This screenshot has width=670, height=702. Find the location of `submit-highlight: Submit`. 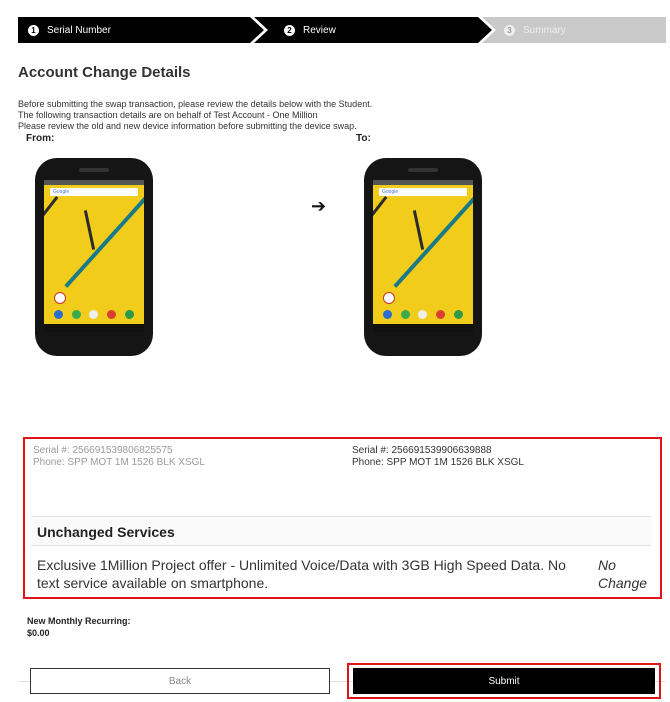

submit-highlight: Submit is located at coordinates (504, 681).